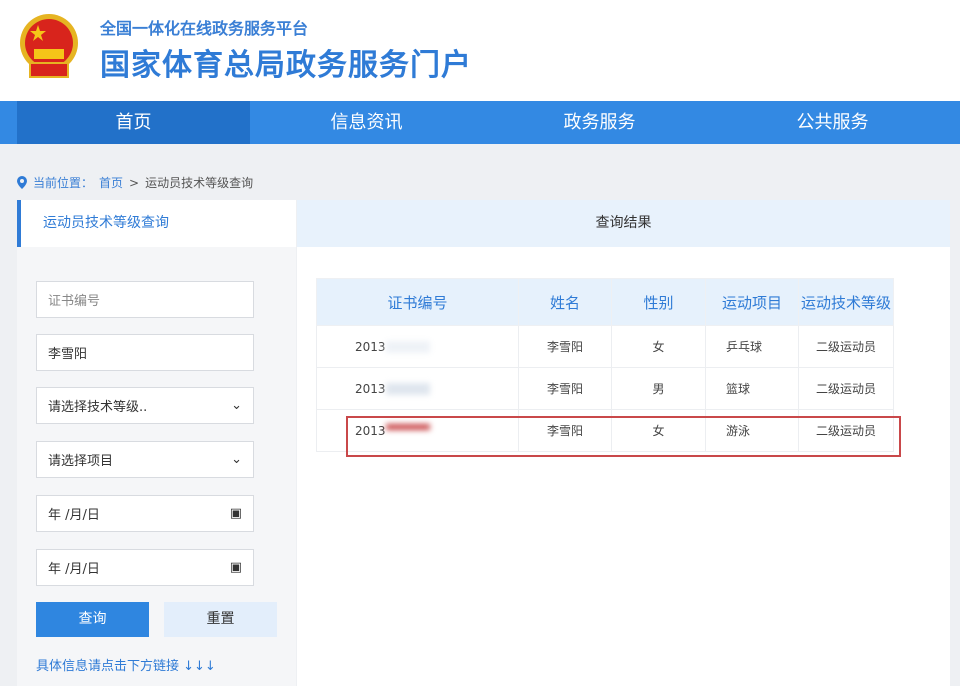 The height and width of the screenshot is (686, 960). I want to click on breadcrumb-sep: >, so click(134, 182).